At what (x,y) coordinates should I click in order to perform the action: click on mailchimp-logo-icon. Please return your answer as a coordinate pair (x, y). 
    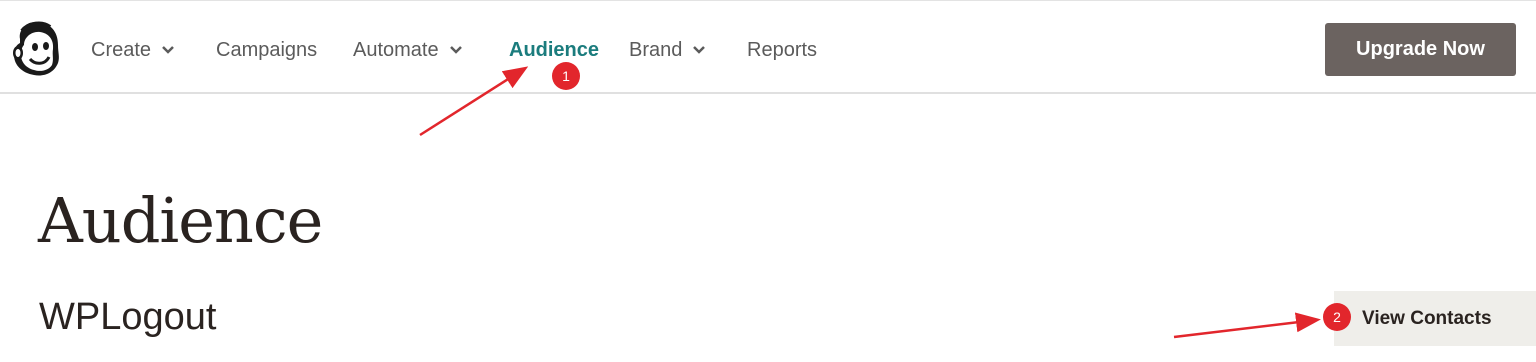
    Looking at the image, I should click on (36, 49).